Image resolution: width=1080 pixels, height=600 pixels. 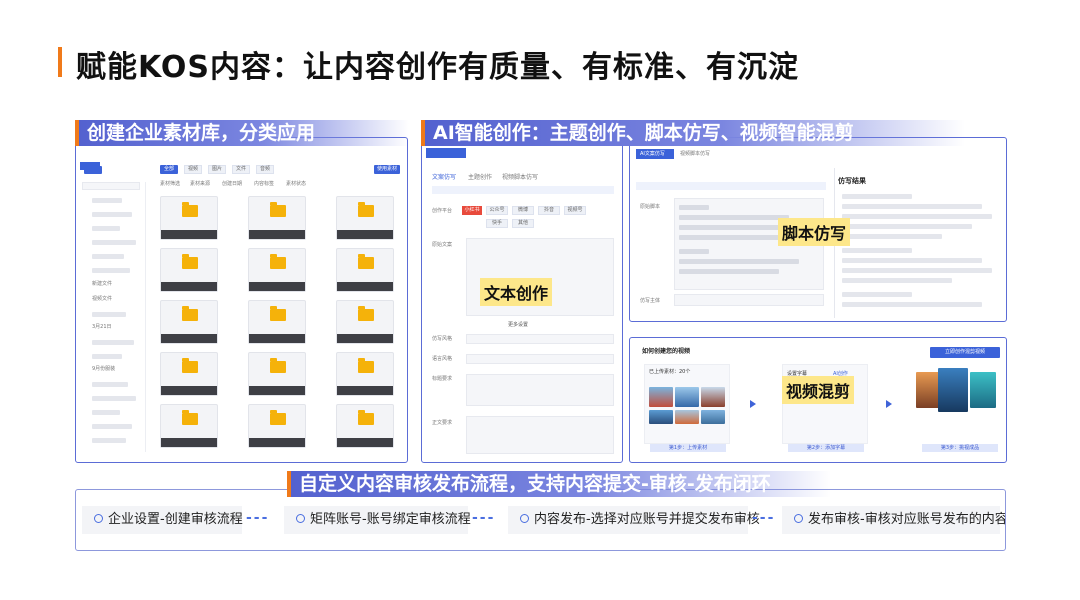 What do you see at coordinates (265, 169) in the screenshot?
I see `toolbar-audio-tab: 音频` at bounding box center [265, 169].